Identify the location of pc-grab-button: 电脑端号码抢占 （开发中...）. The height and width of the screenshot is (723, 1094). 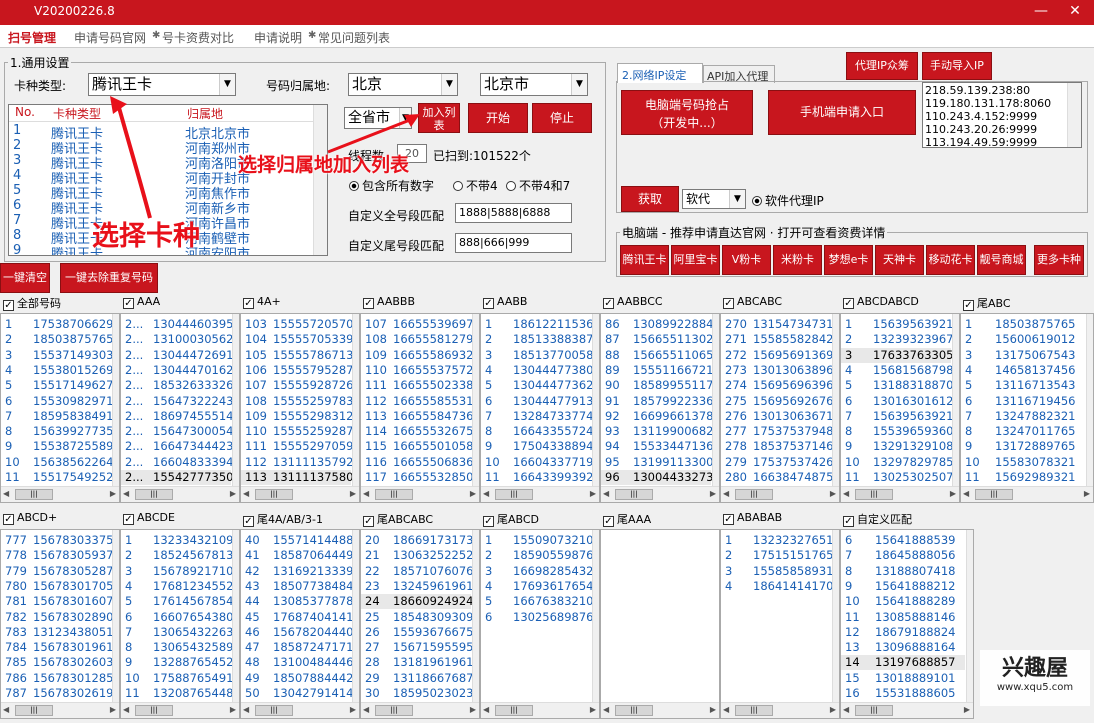
(687, 112).